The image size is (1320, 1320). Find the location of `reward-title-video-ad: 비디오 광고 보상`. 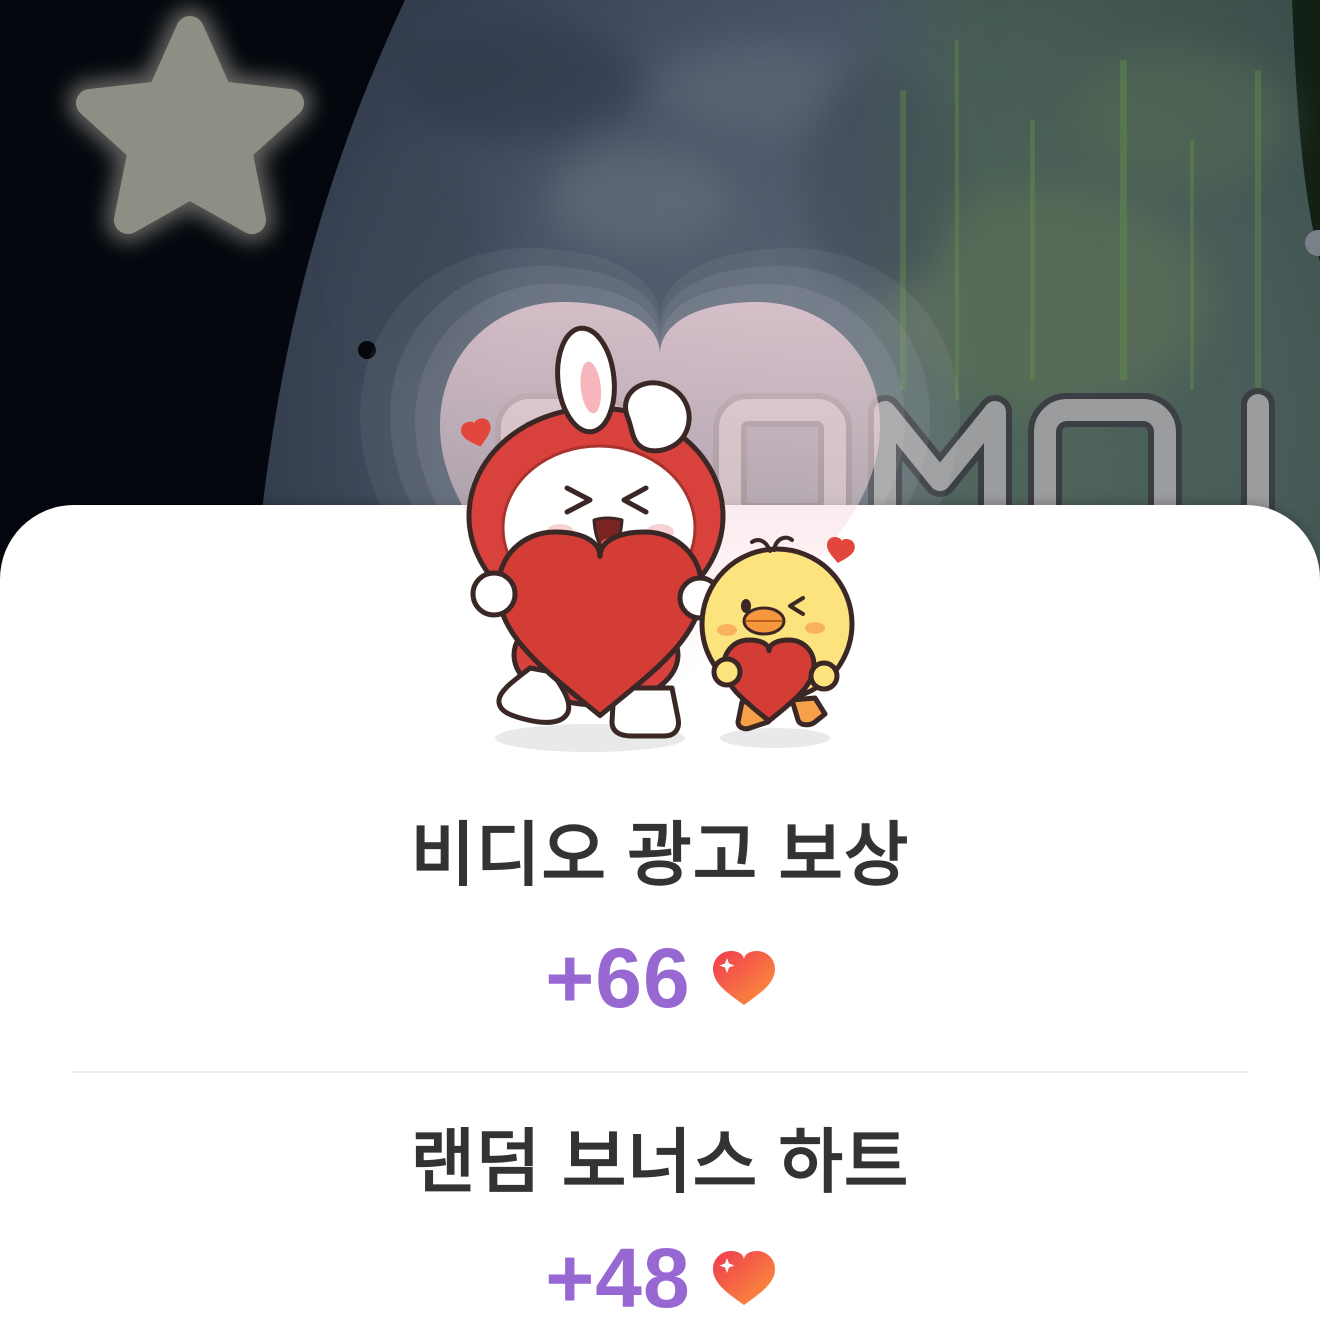

reward-title-video-ad: 비디오 광고 보상 is located at coordinates (660, 855).